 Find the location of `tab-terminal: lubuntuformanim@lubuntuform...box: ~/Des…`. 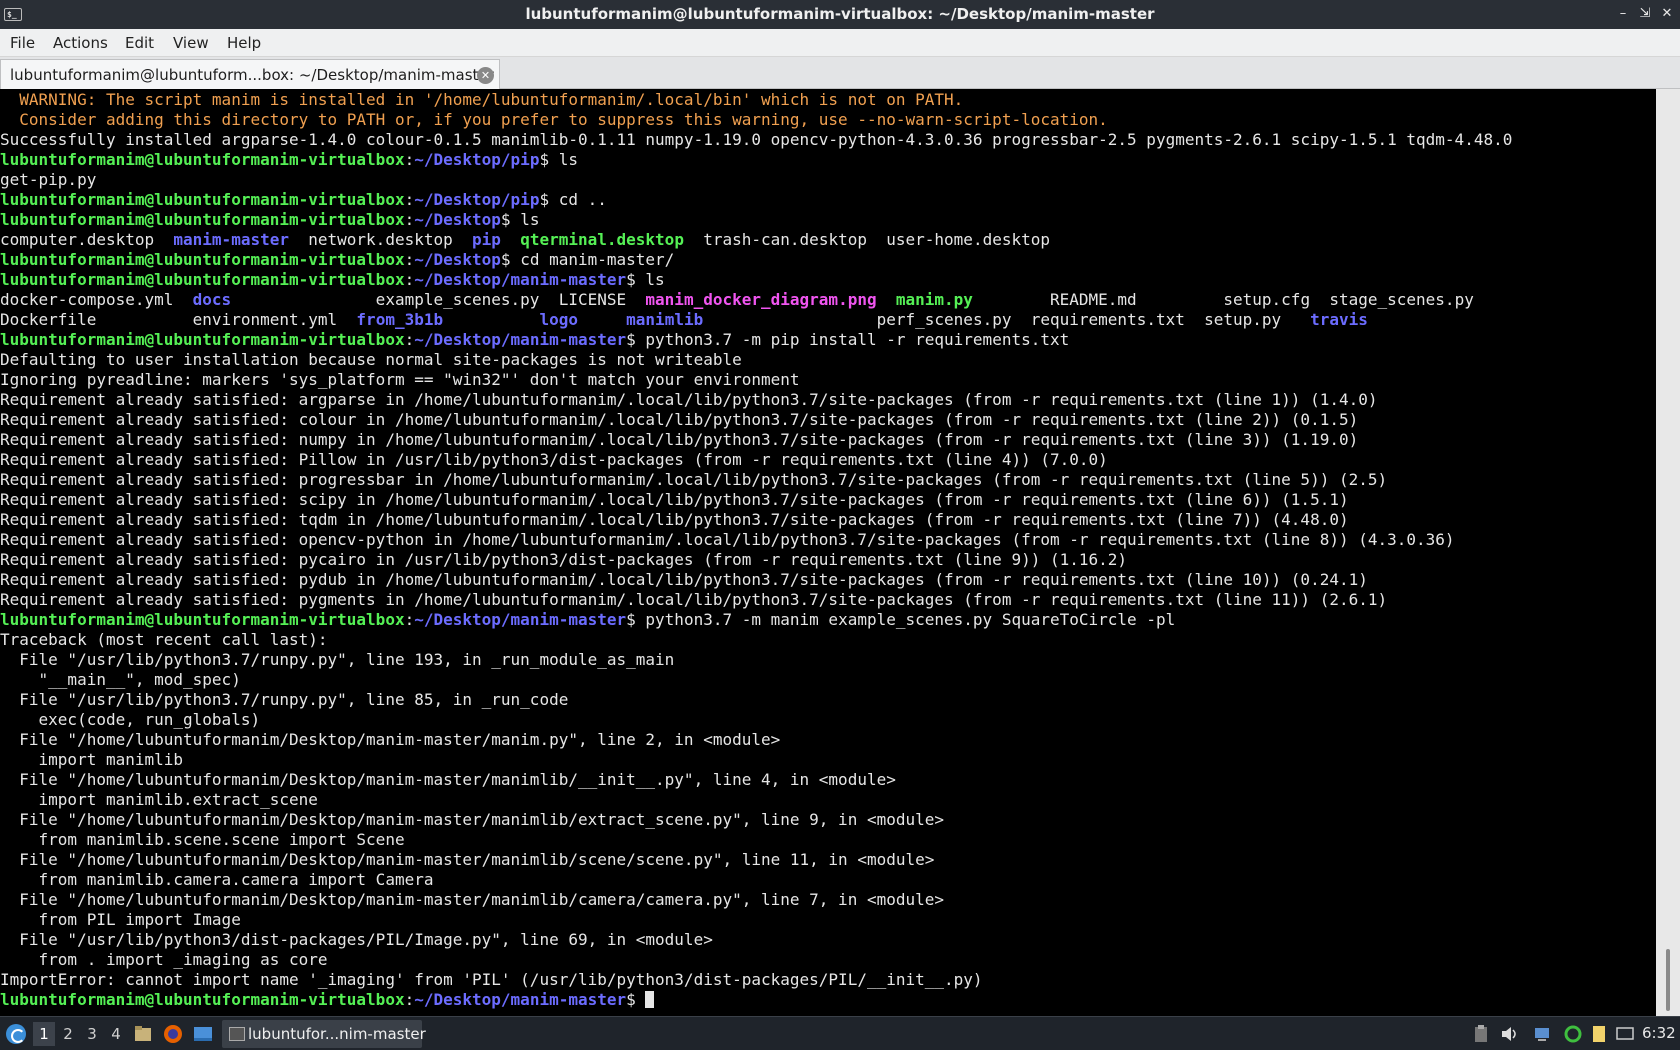

tab-terminal: lubuntuformanim@lubuntuform...box: ~/Des… is located at coordinates (250, 74).